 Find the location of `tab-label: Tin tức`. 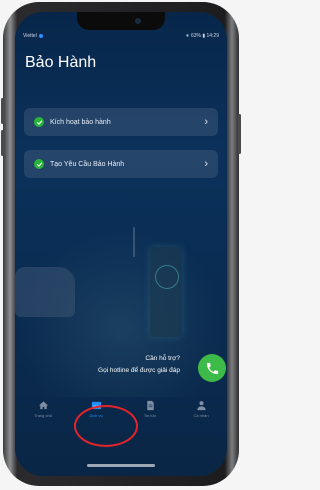

tab-label: Tin tức is located at coordinates (150, 415).